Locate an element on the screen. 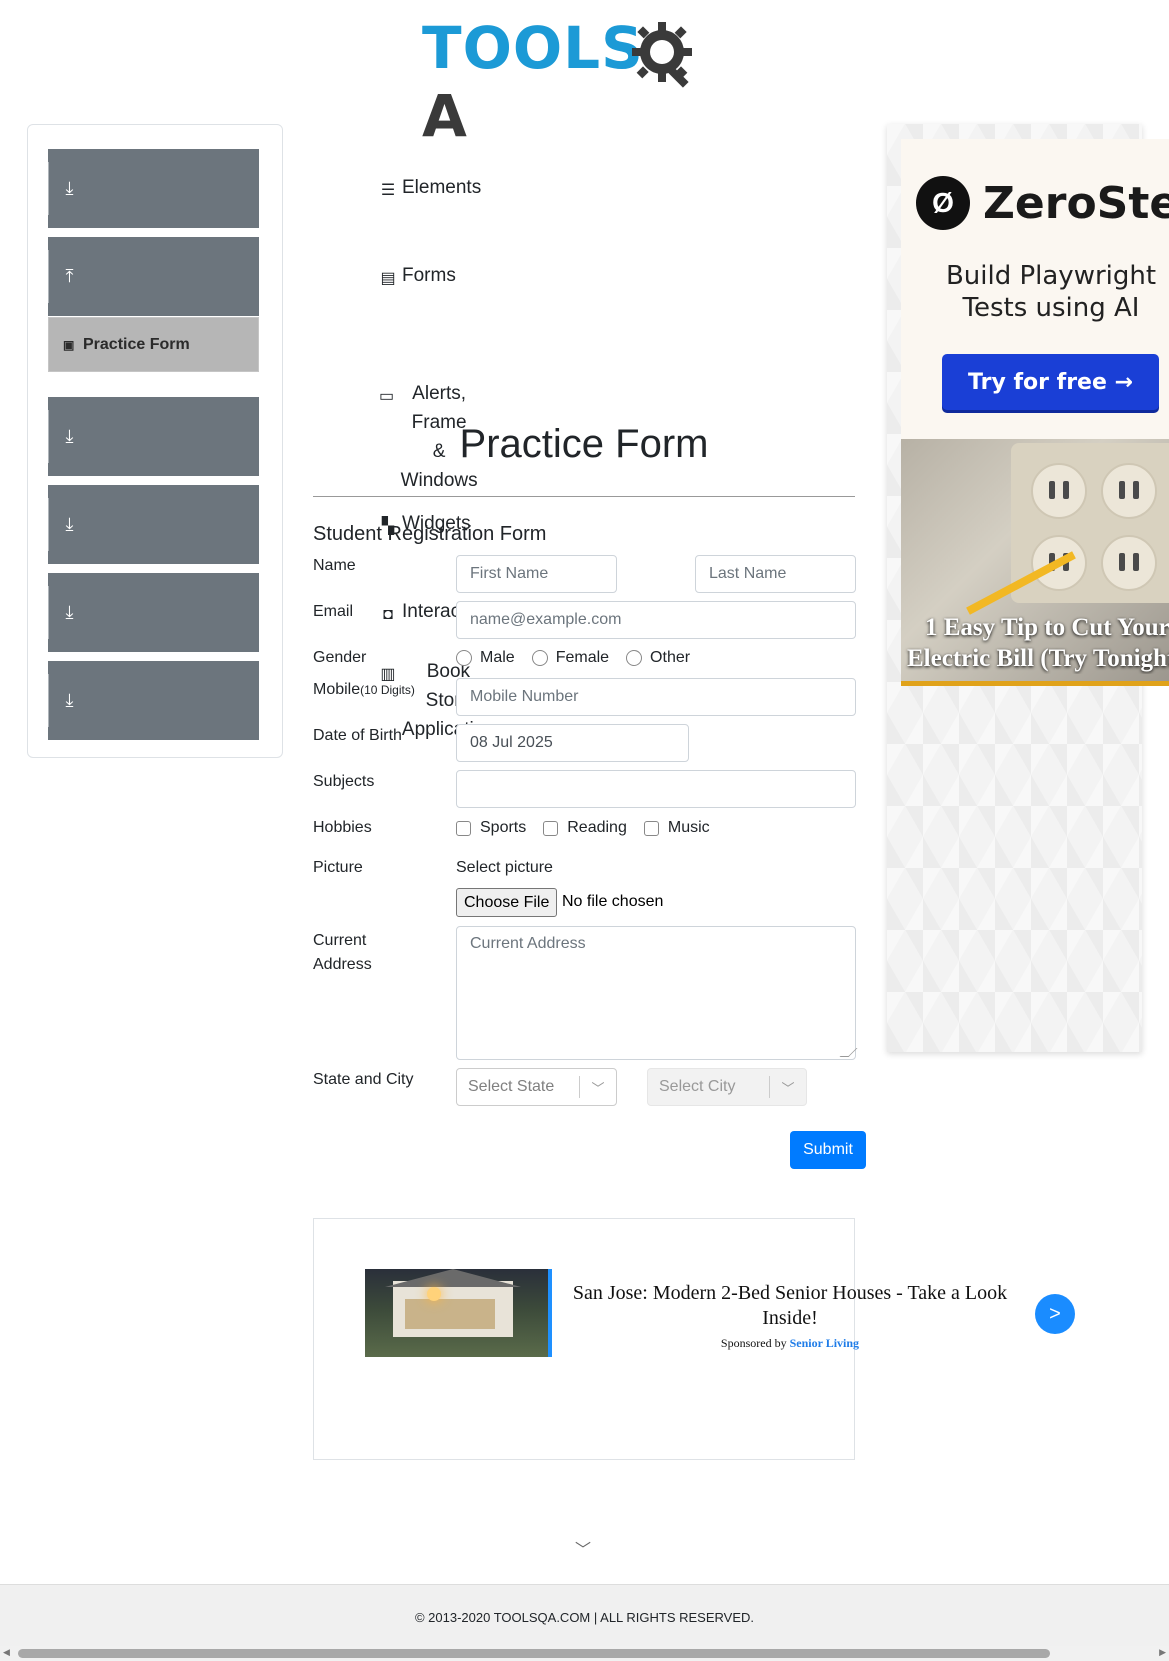  sidebar-group-interactions: ◘ Interactions ⤓ is located at coordinates (274, 612).